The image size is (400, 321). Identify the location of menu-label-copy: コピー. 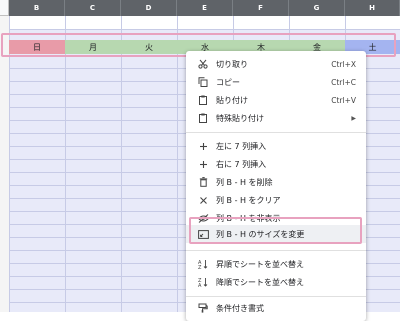
(228, 82).